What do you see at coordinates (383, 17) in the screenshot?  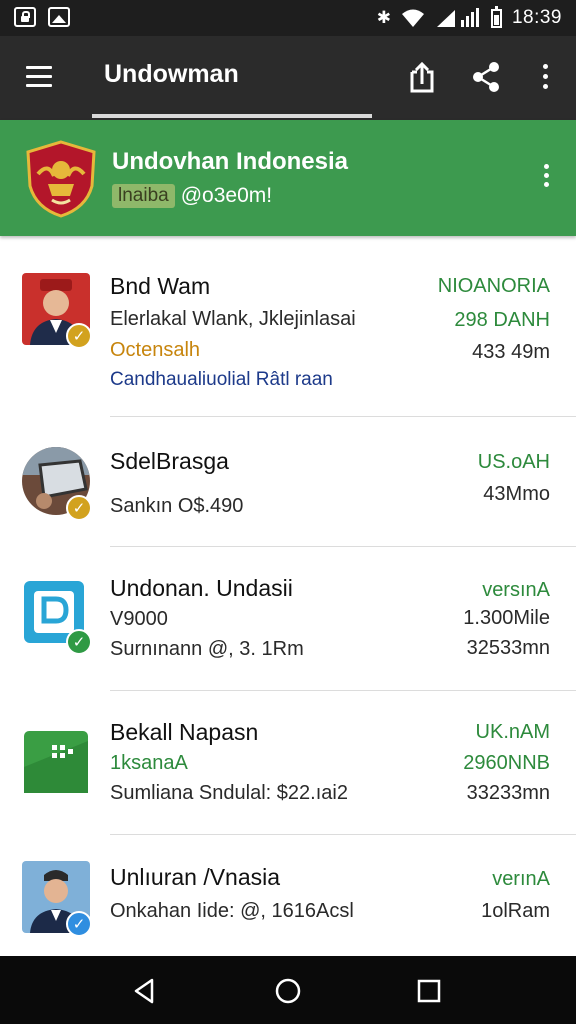 I see `bluetooth-icon: ✱` at bounding box center [383, 17].